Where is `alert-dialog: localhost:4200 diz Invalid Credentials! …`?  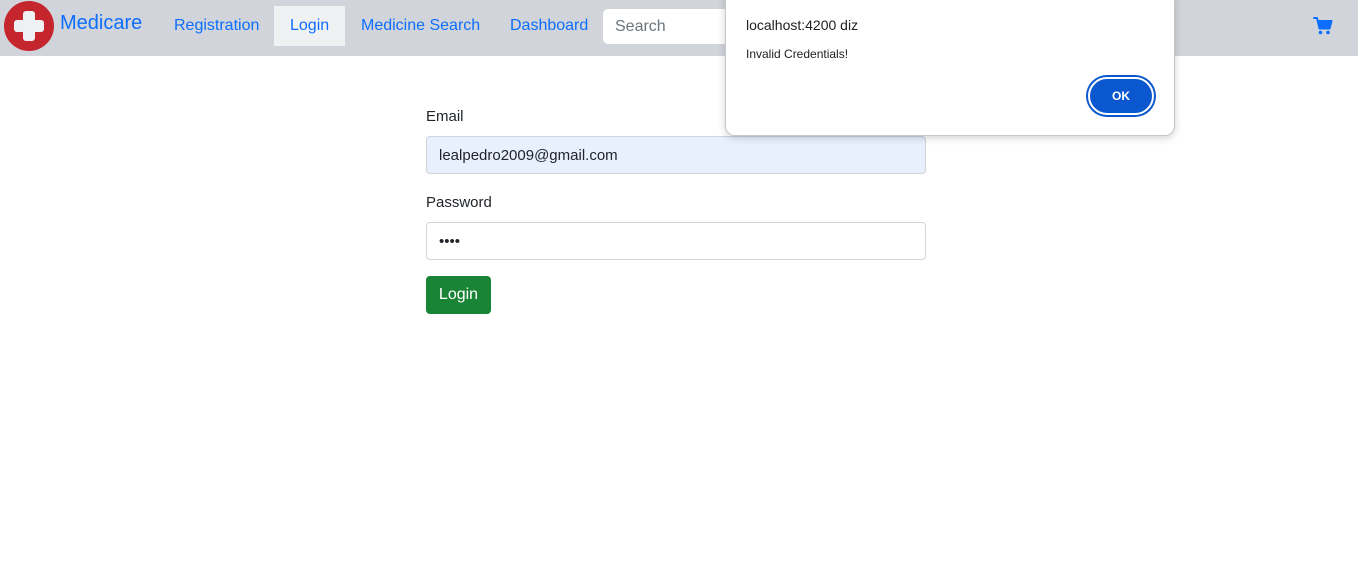 alert-dialog: localhost:4200 diz Invalid Credentials! … is located at coordinates (950, 68).